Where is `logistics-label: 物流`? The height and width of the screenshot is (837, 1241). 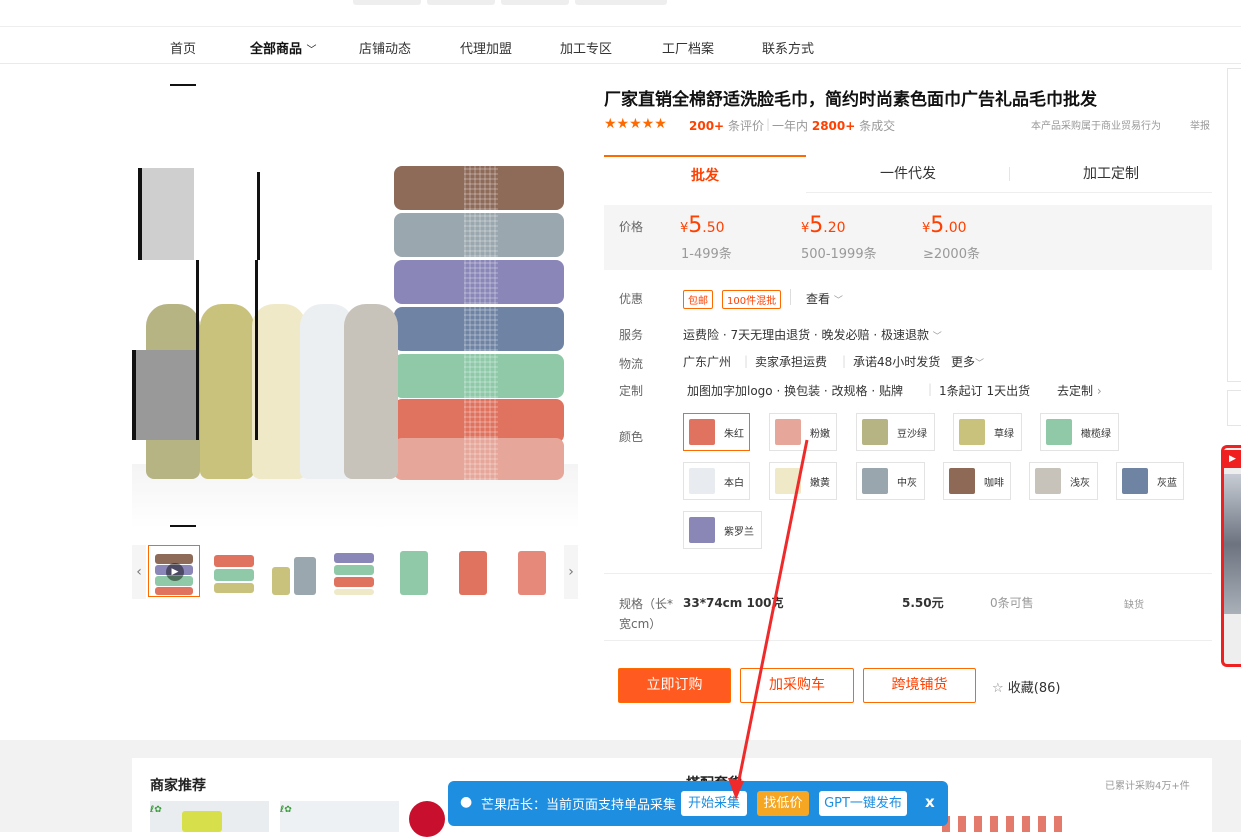 logistics-label: 物流 is located at coordinates (631, 364).